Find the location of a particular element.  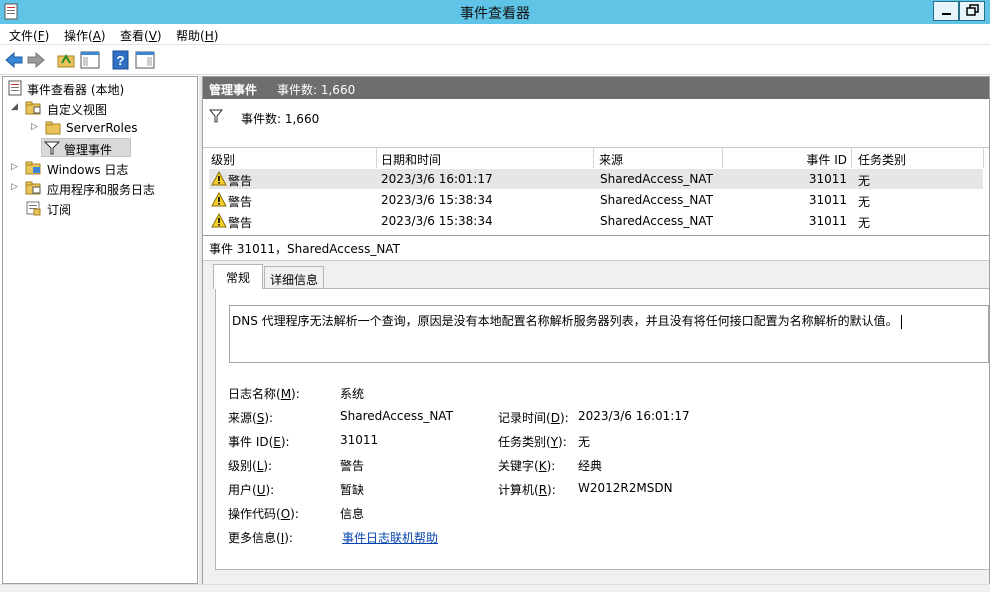

tree-label-windows-logs: Windows 日志 is located at coordinates (88, 170).